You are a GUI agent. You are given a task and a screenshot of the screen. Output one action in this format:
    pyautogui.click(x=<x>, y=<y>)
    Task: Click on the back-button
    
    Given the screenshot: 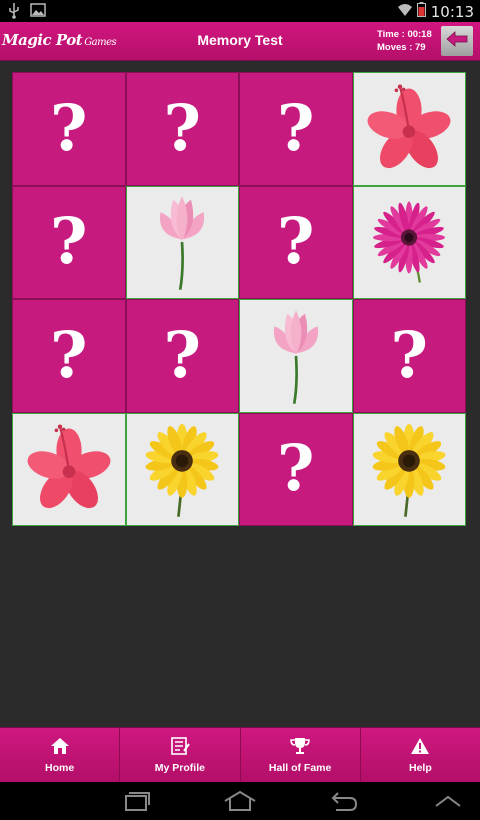 What is the action you would take?
    pyautogui.click(x=457, y=41)
    